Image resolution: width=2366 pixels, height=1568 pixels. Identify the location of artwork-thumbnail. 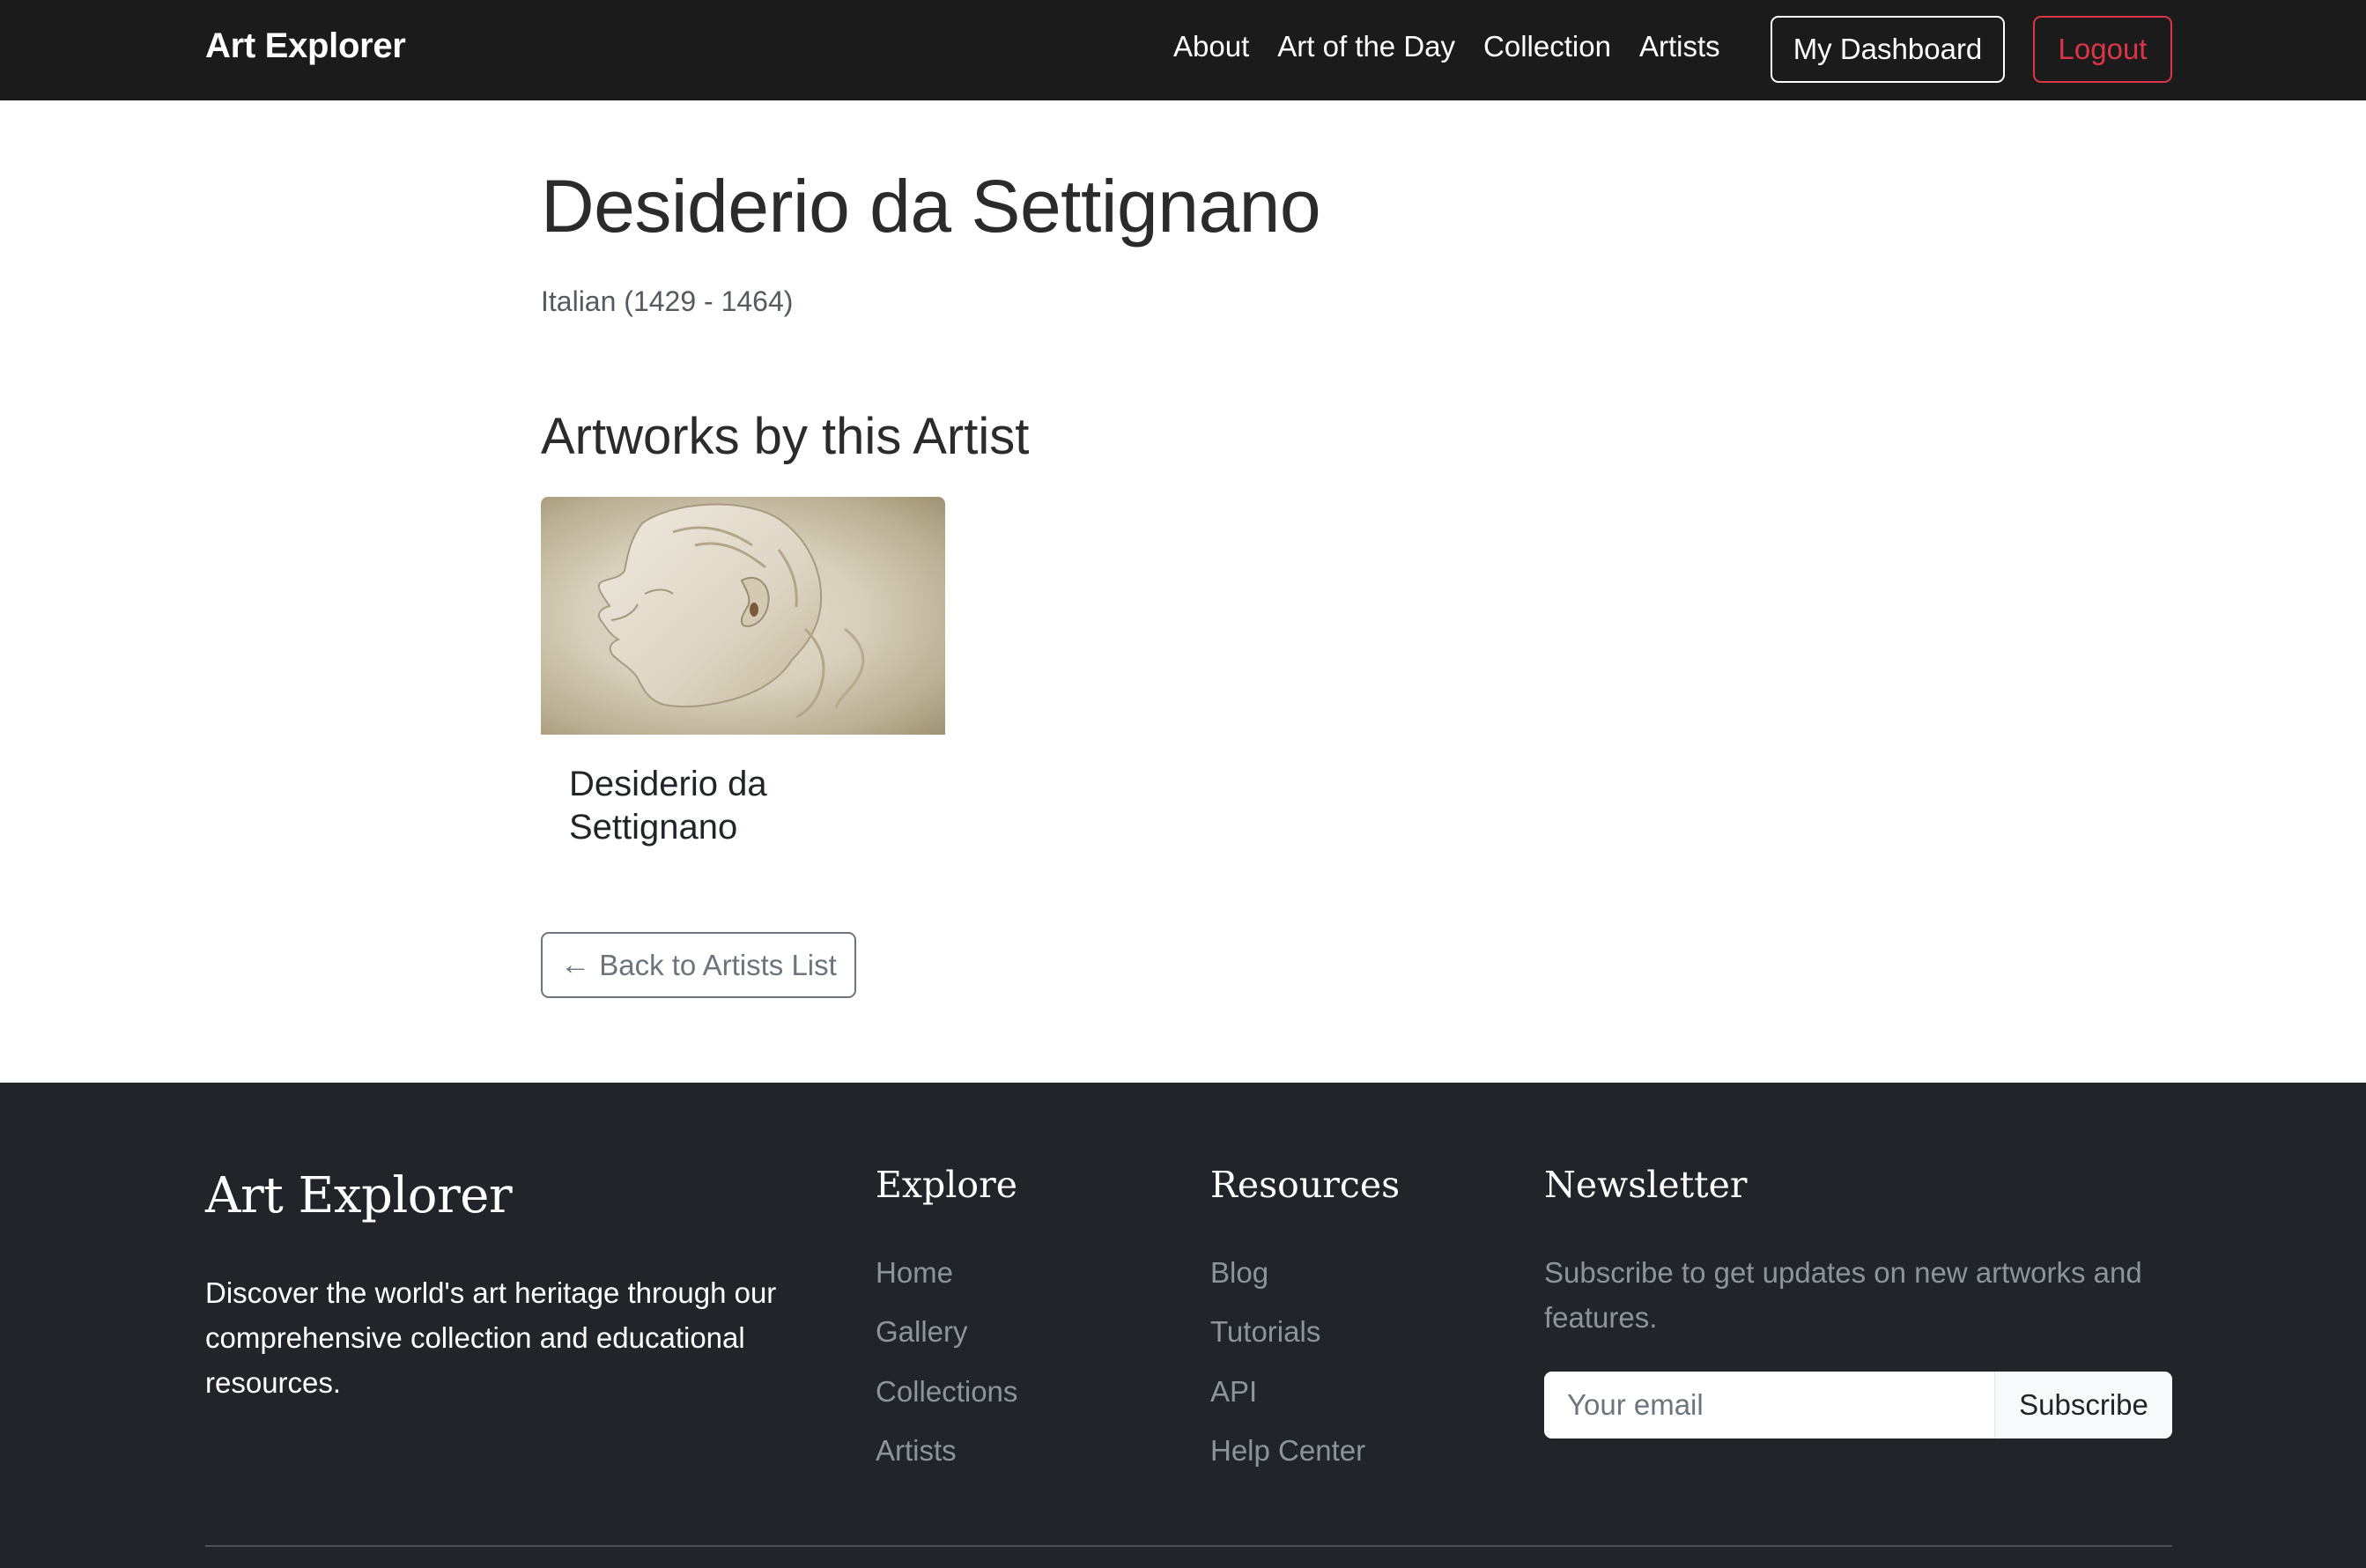
(743, 616).